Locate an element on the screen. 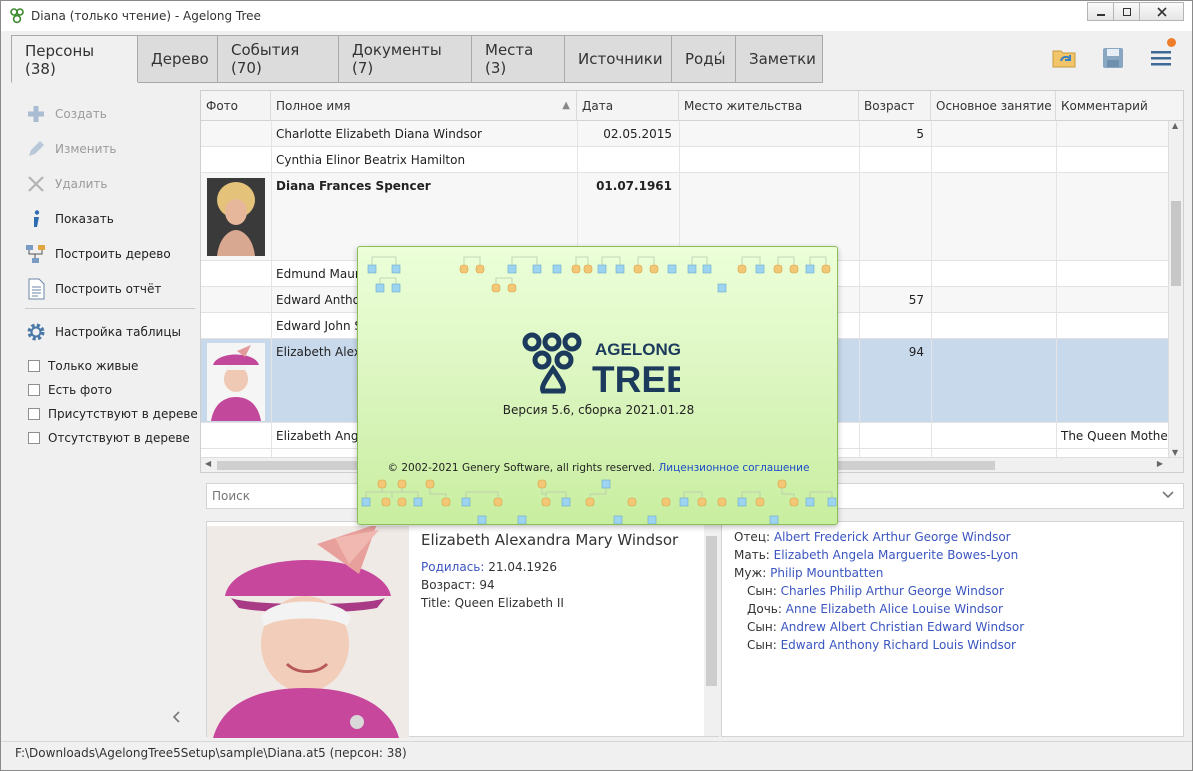 Image resolution: width=1193 pixels, height=771 pixels. scroll-left-icon: ◀ is located at coordinates (208, 463).